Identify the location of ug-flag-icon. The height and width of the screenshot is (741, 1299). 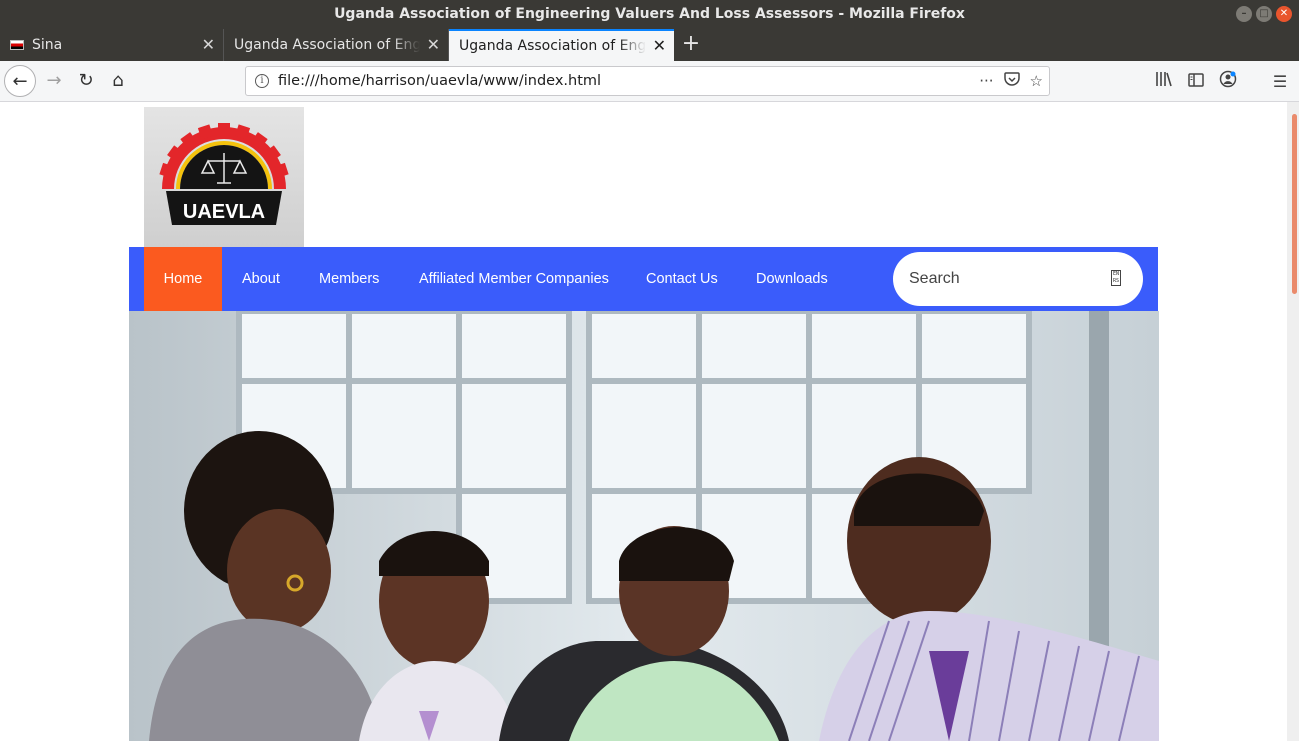
(17, 45).